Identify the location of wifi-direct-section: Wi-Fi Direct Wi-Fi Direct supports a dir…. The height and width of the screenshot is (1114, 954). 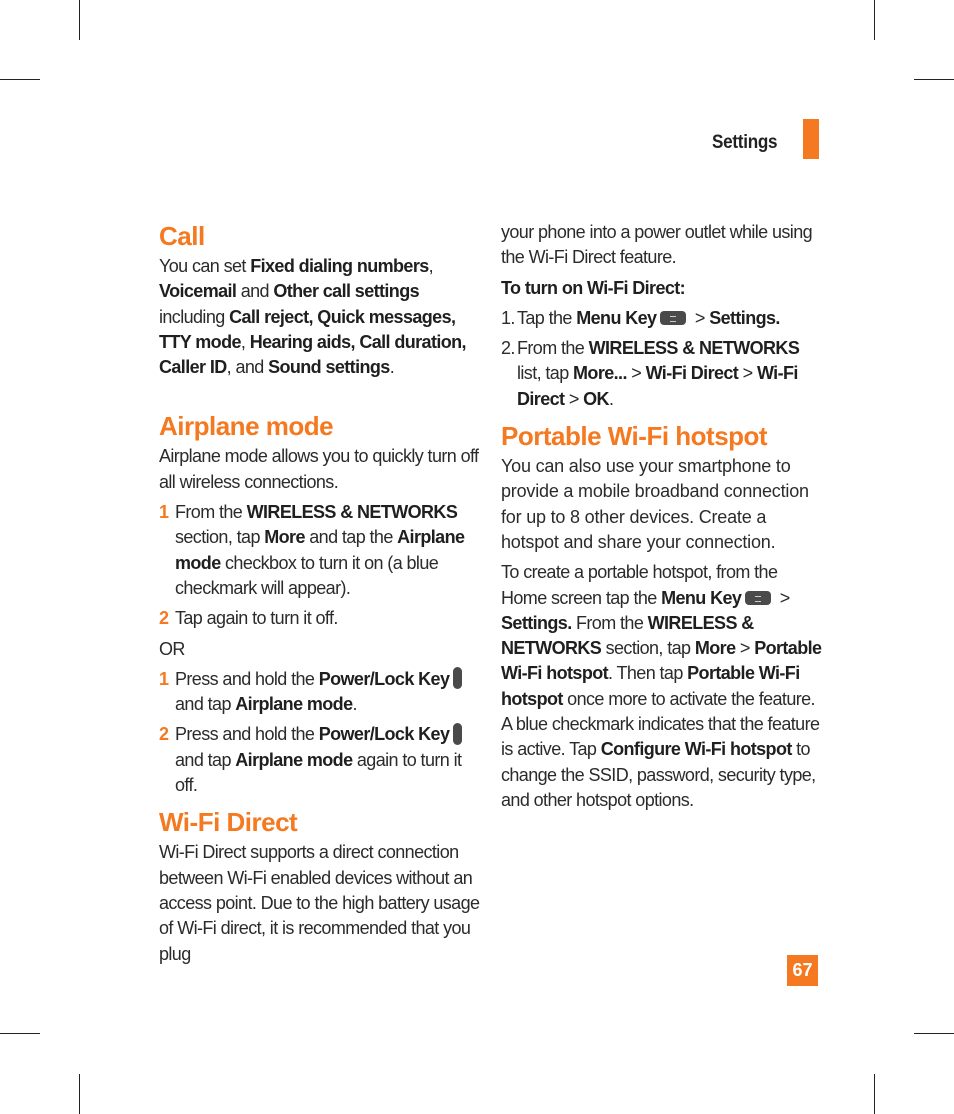
(321, 886).